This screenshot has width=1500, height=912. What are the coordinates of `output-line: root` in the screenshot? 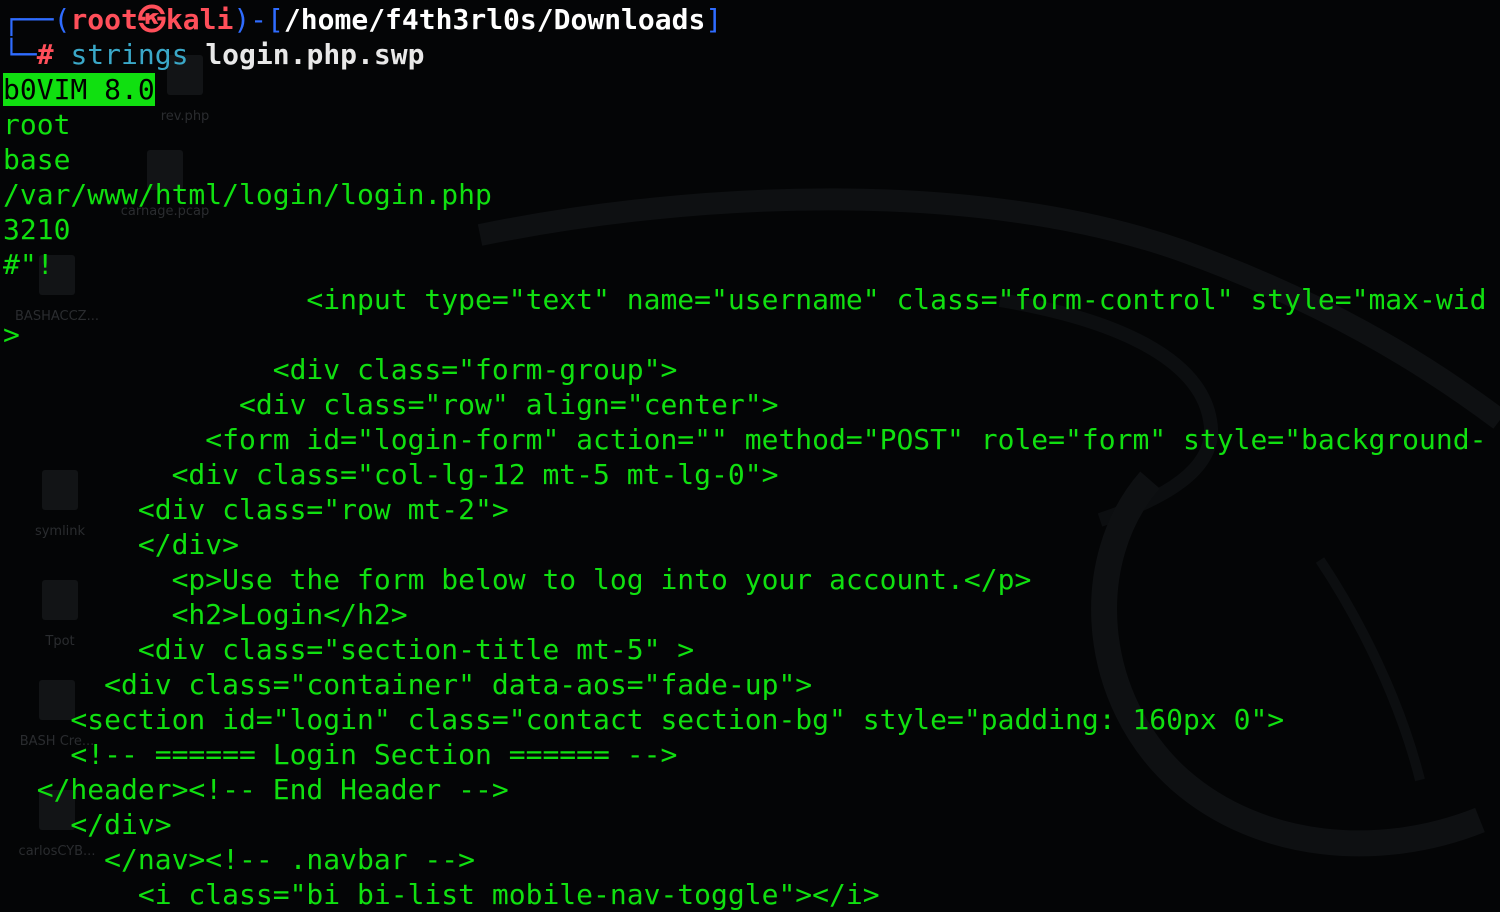 It's located at (37, 124).